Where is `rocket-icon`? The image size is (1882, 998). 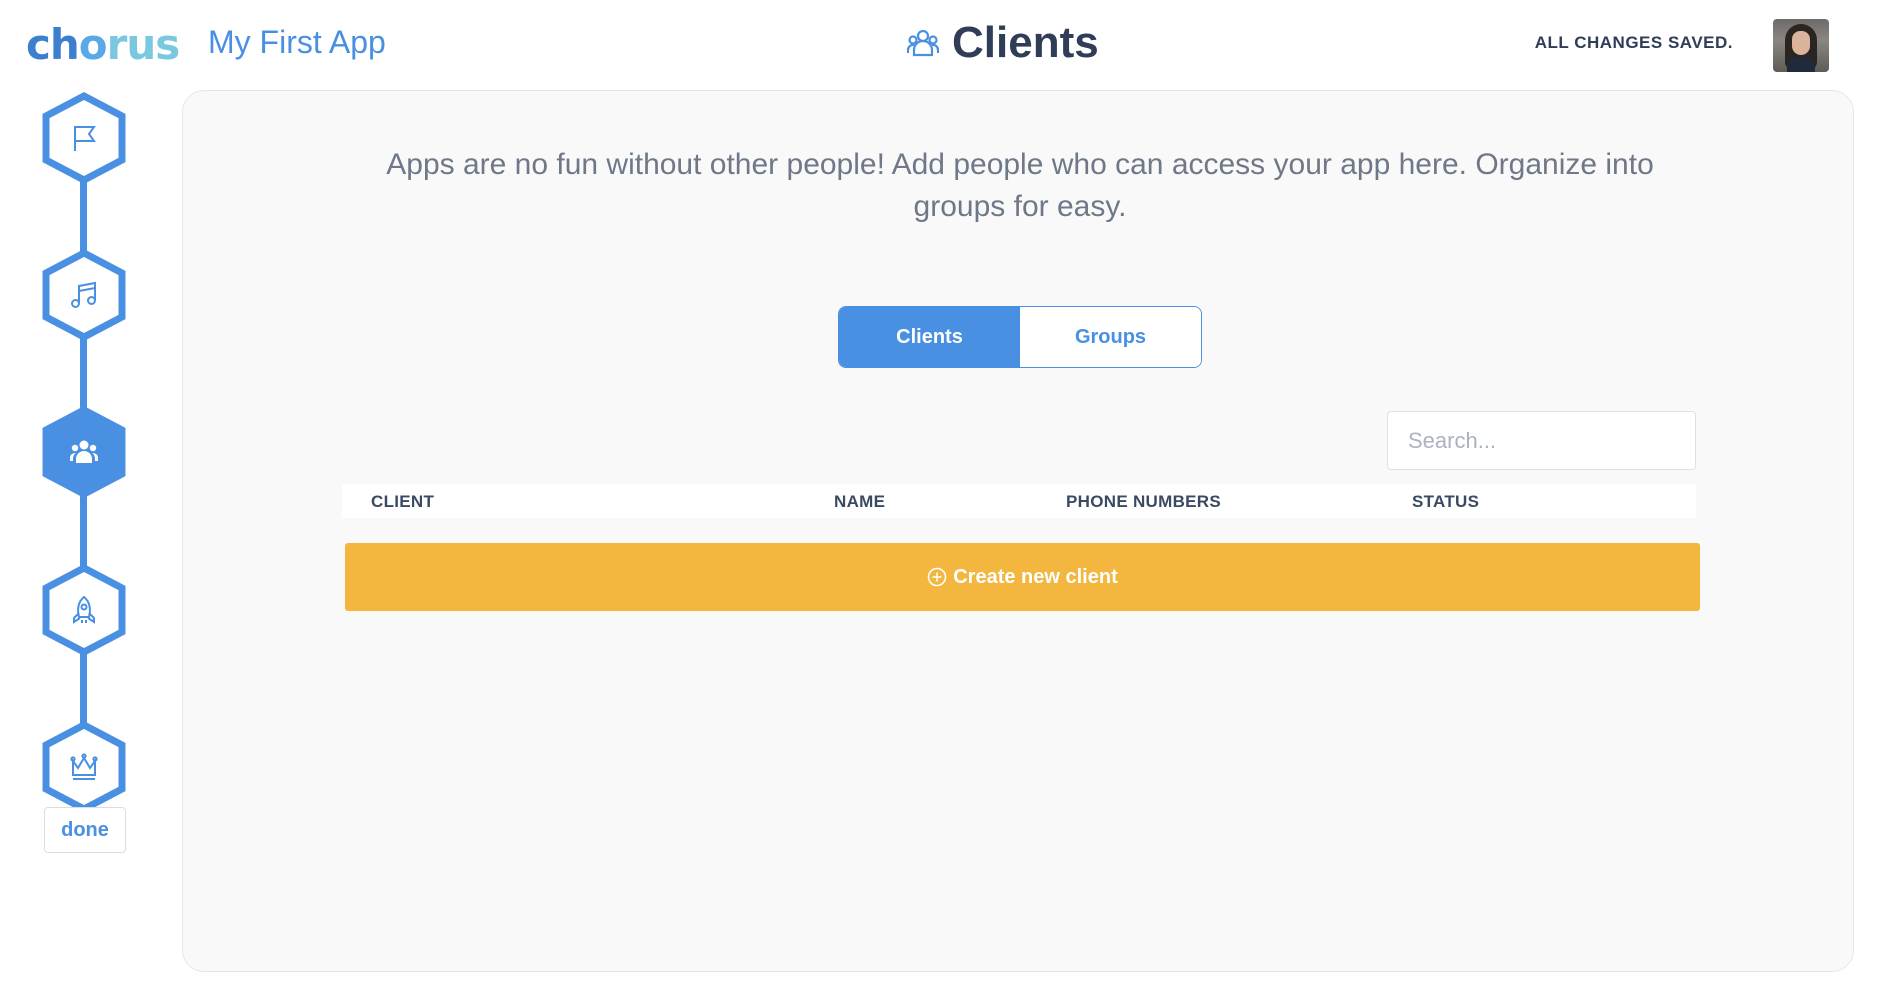 rocket-icon is located at coordinates (84, 609).